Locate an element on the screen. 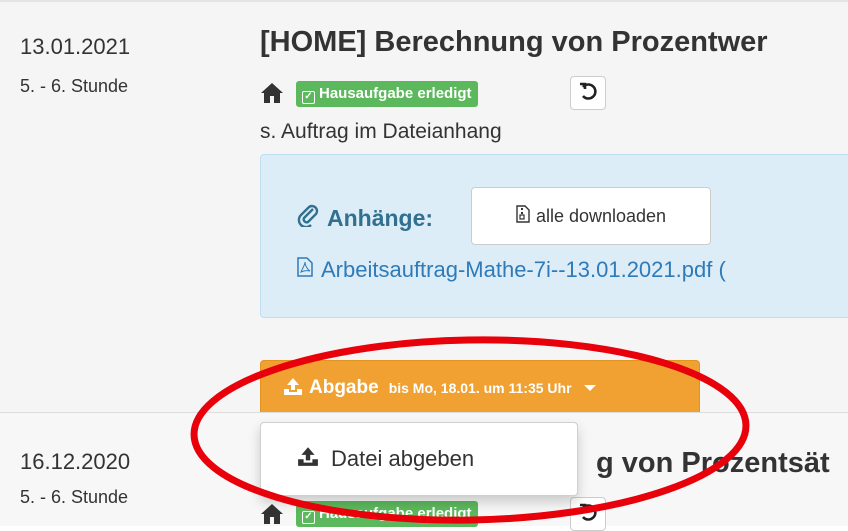 This screenshot has height=531, width=848. submission-deadline: bis Mo, 18.01. um 11:35 Uhr is located at coordinates (480, 388).